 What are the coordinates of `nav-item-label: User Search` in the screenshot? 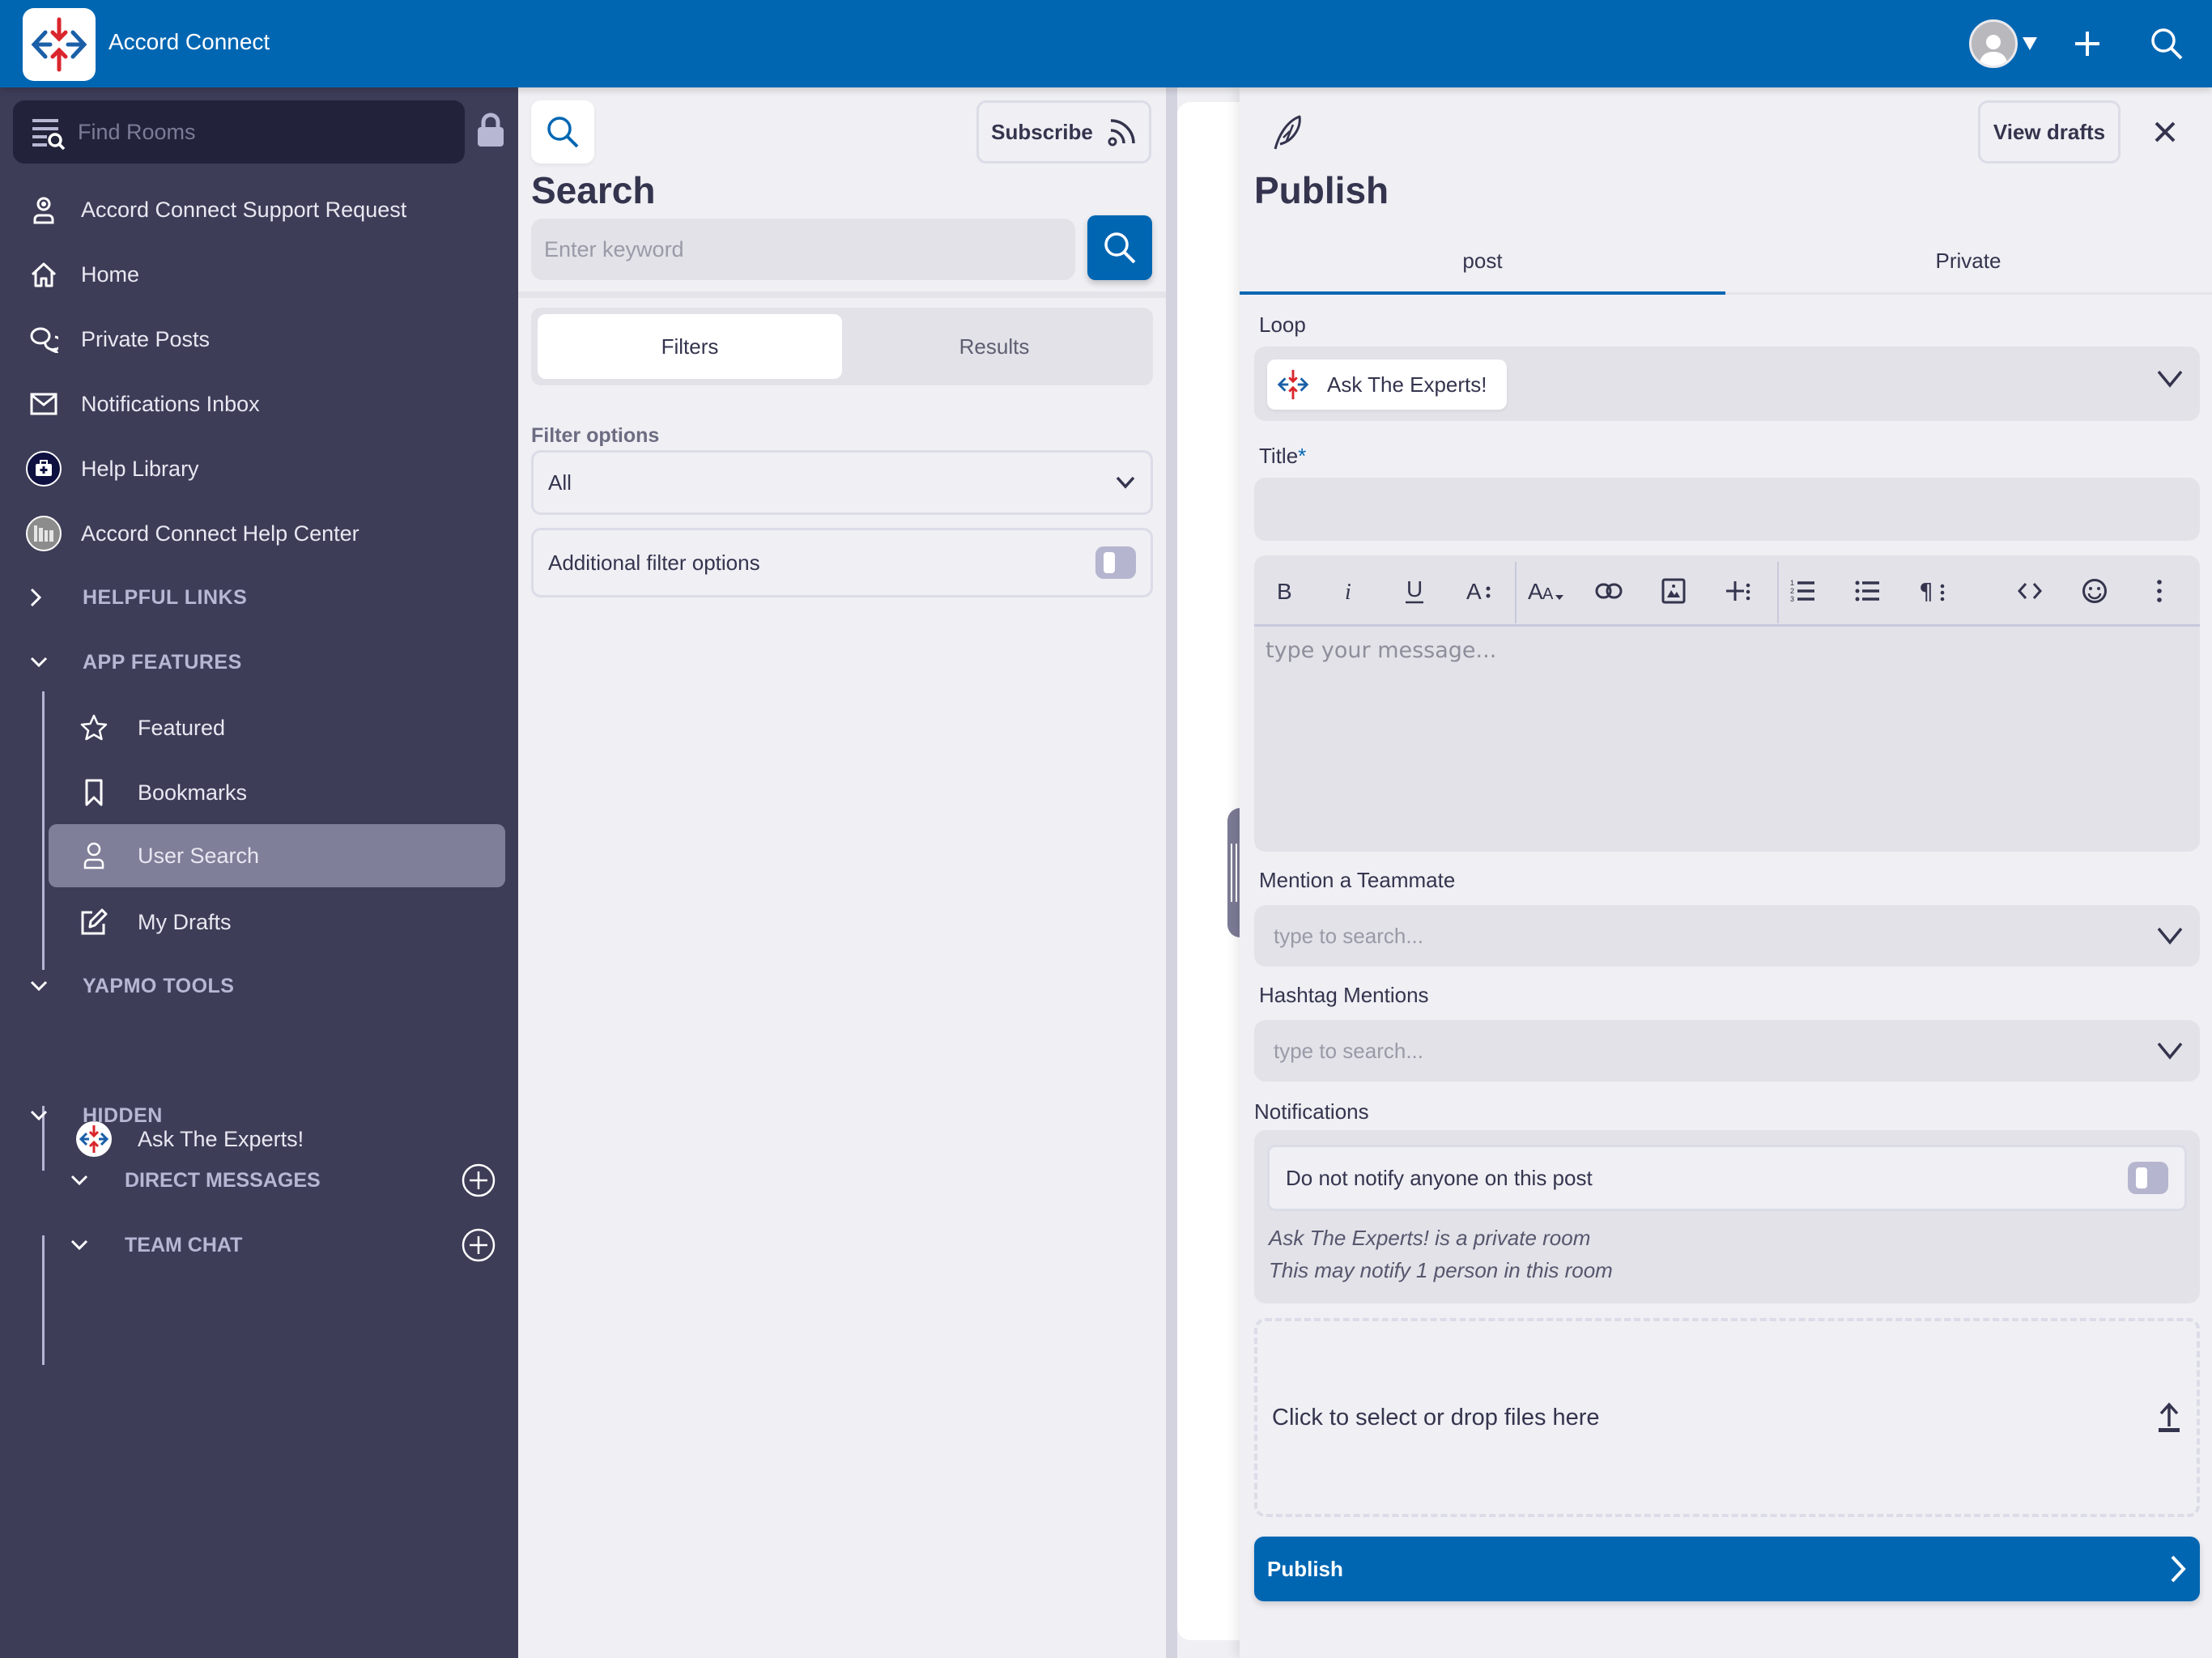 It's located at (199, 855).